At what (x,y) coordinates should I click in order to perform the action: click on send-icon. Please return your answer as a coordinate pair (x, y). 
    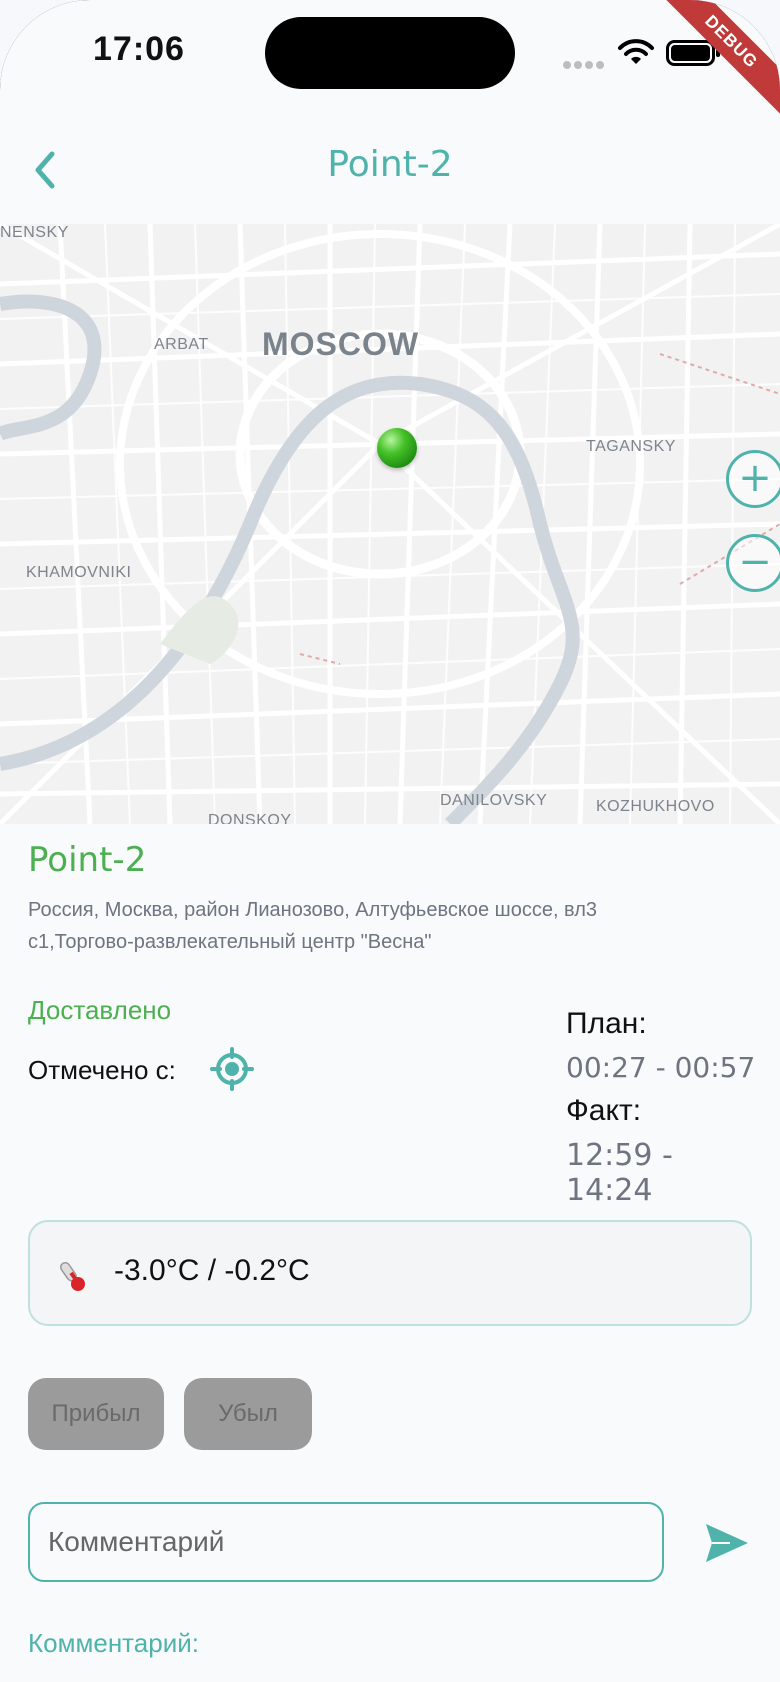
    Looking at the image, I should click on (727, 1543).